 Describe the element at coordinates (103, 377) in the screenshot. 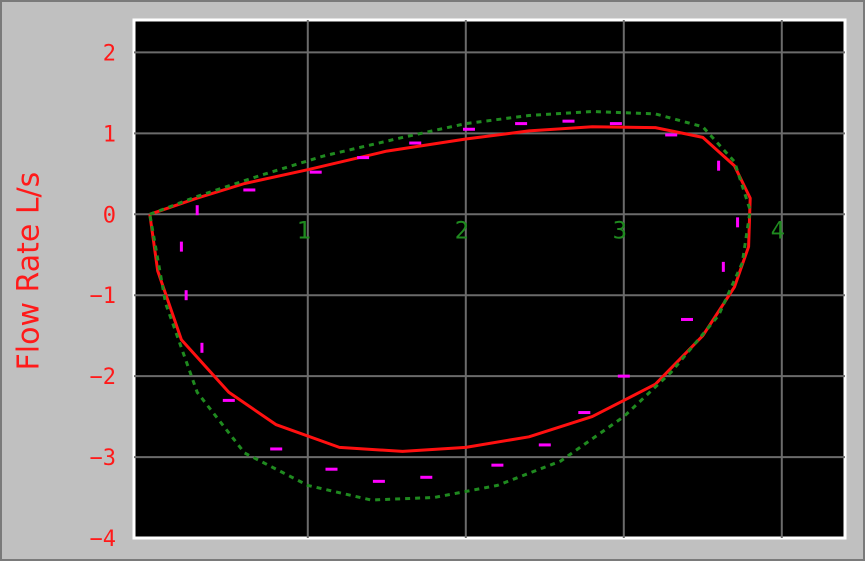

I see `y-tick-label: −2` at that location.